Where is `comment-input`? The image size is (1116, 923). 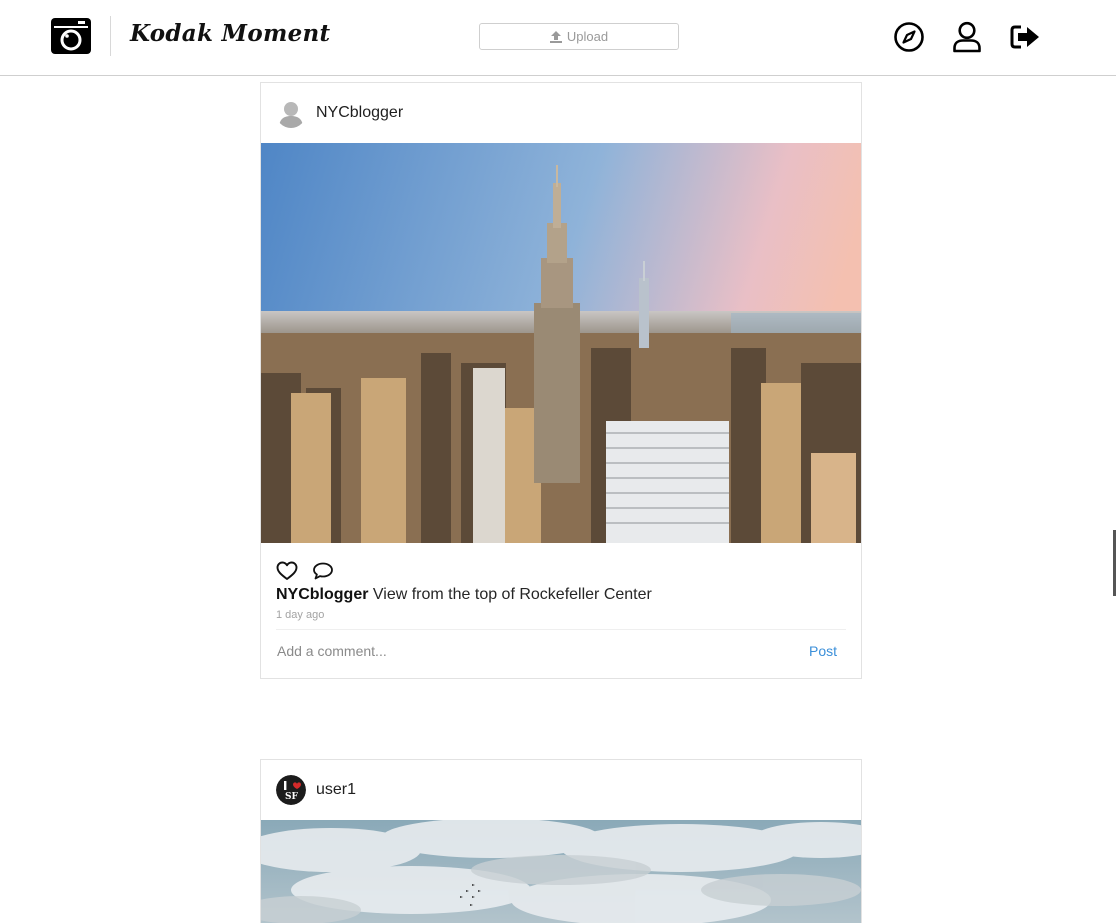 comment-input is located at coordinates (506, 650).